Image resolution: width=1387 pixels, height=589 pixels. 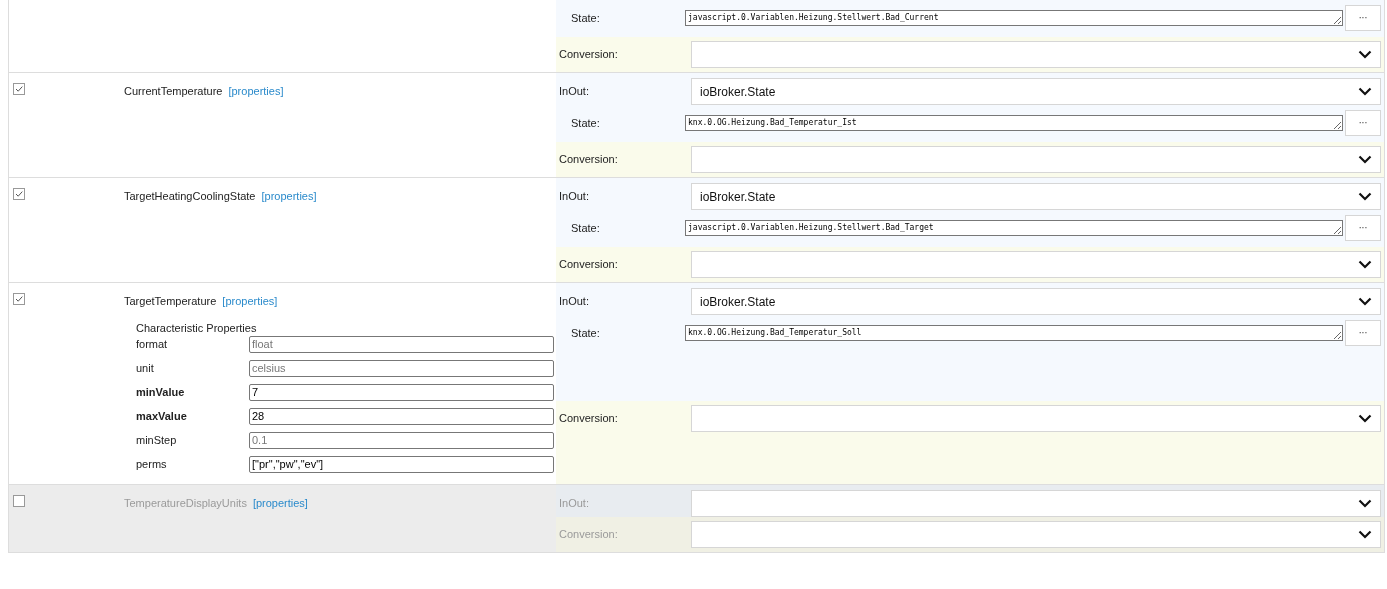 I want to click on input-field: 0.1, so click(x=401, y=440).